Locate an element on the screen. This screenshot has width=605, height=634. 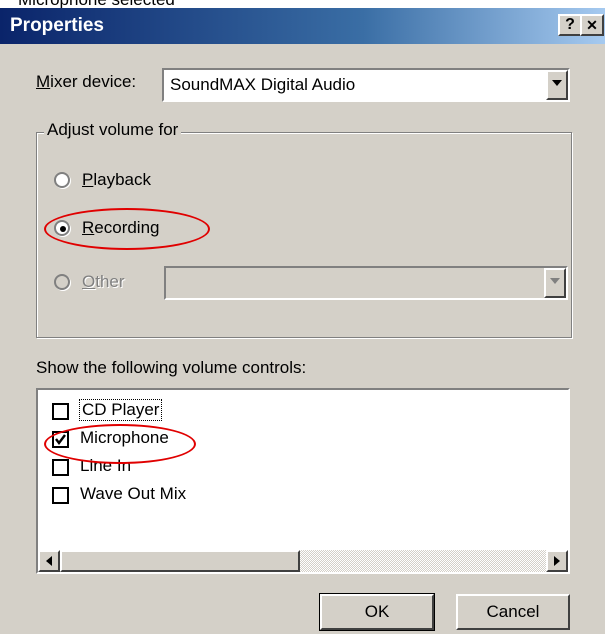
scroll-left-button is located at coordinates (49, 561).